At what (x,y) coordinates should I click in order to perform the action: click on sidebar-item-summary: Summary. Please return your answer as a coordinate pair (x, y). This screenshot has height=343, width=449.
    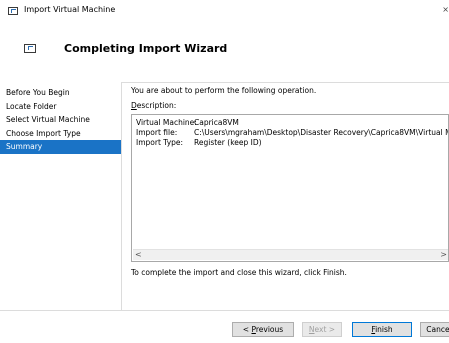
    Looking at the image, I should click on (60, 147).